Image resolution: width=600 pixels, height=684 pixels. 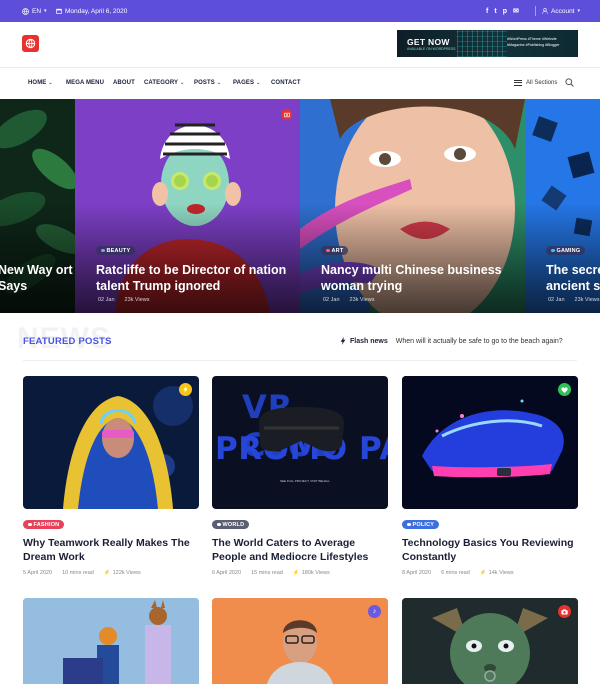 I want to click on nav-contact-label: CONTACT, so click(x=286, y=83).